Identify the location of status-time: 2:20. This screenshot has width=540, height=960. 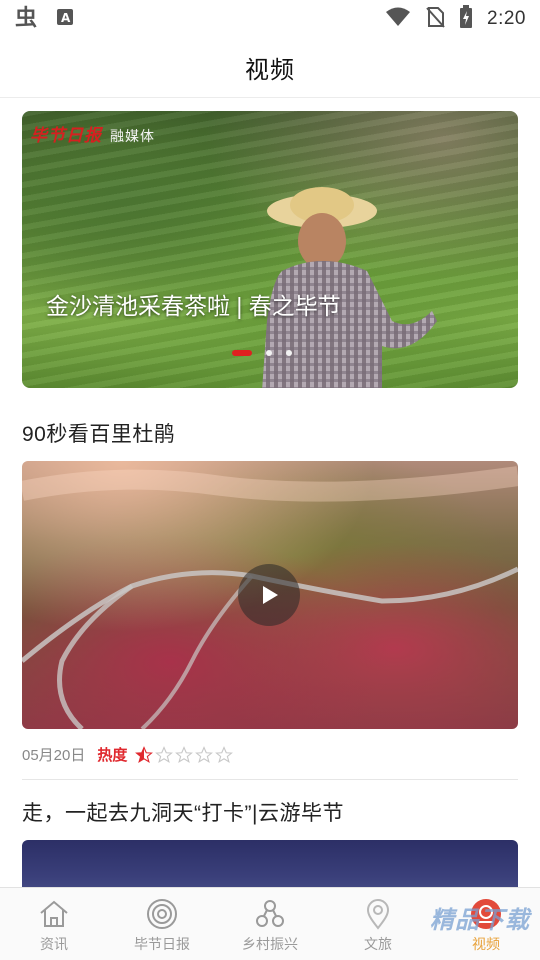
(506, 18).